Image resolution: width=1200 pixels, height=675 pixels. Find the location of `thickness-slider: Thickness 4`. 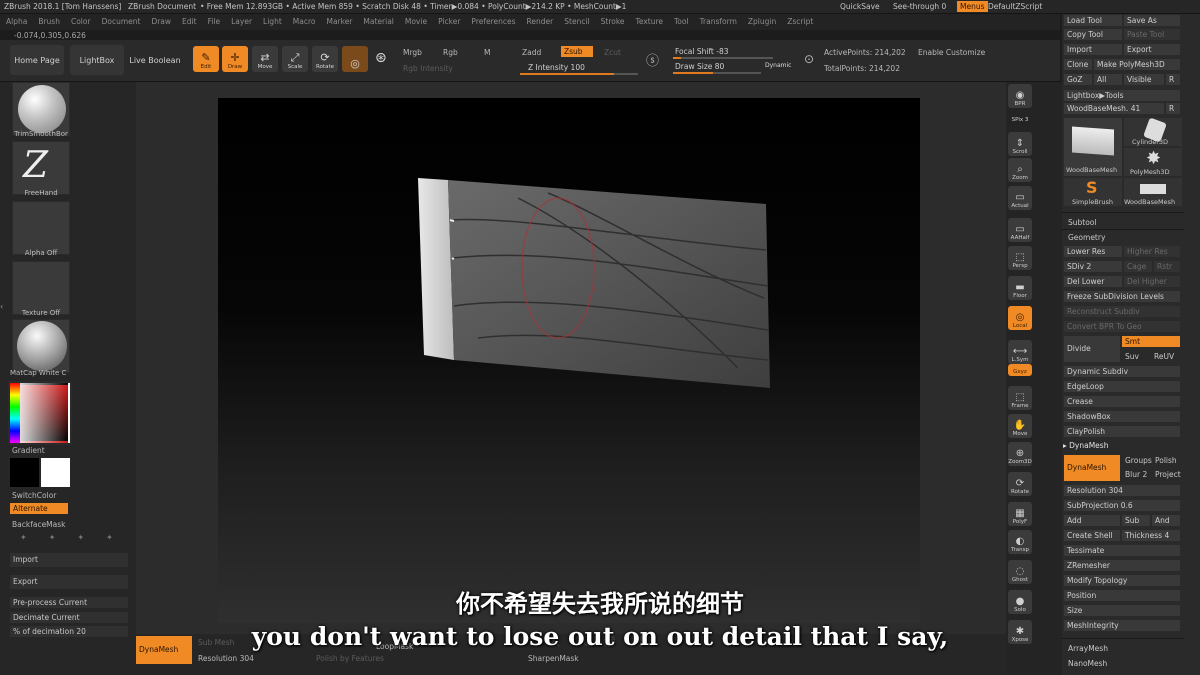

thickness-slider: Thickness 4 is located at coordinates (1151, 535).